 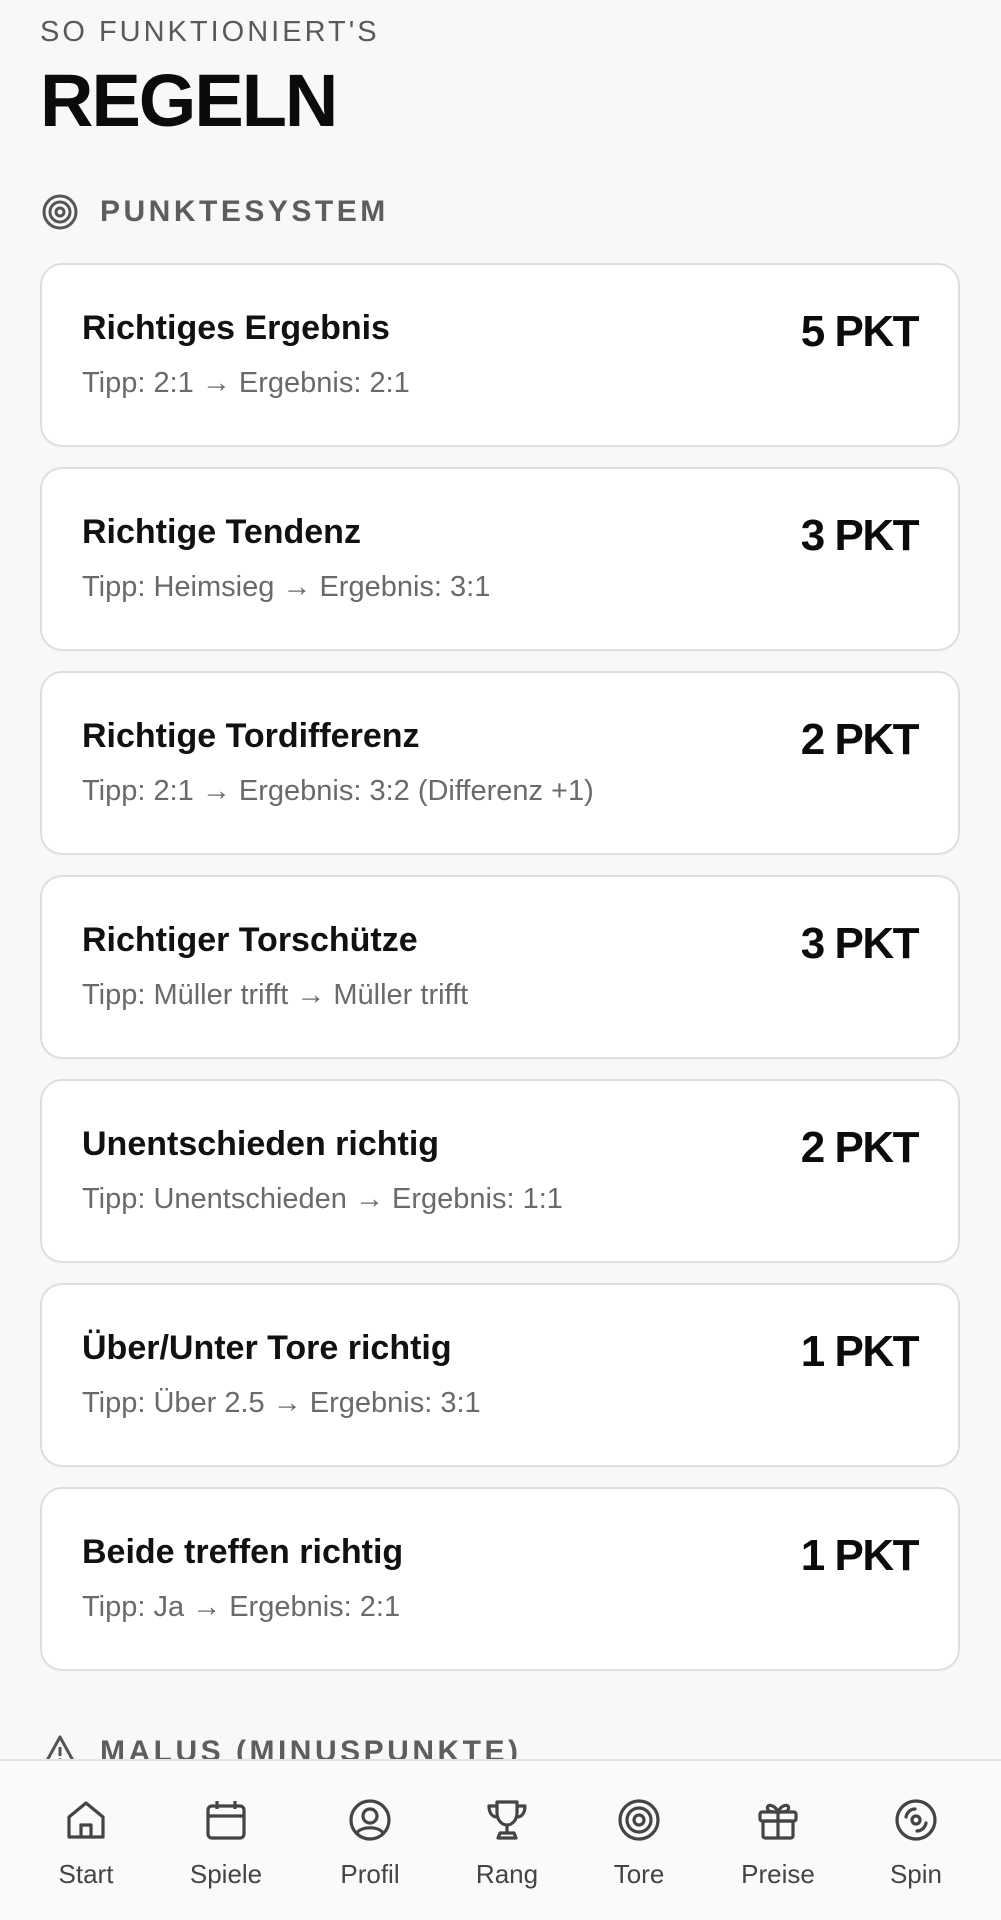 I want to click on rule-title: Richtige Tendenz, so click(x=221, y=532).